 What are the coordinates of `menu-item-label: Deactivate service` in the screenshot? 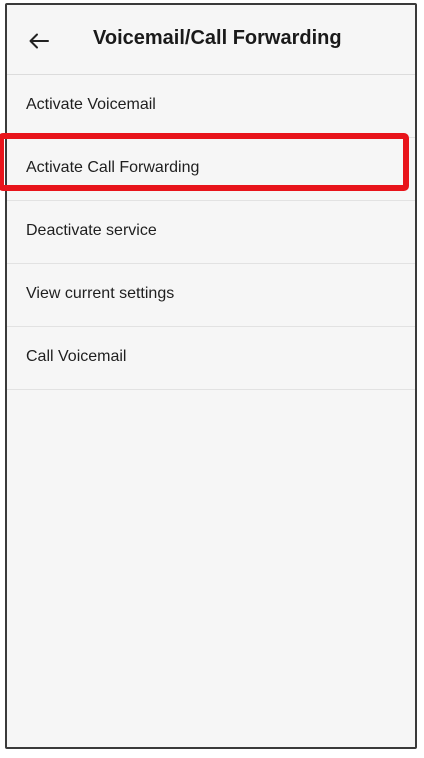 It's located at (91, 230).